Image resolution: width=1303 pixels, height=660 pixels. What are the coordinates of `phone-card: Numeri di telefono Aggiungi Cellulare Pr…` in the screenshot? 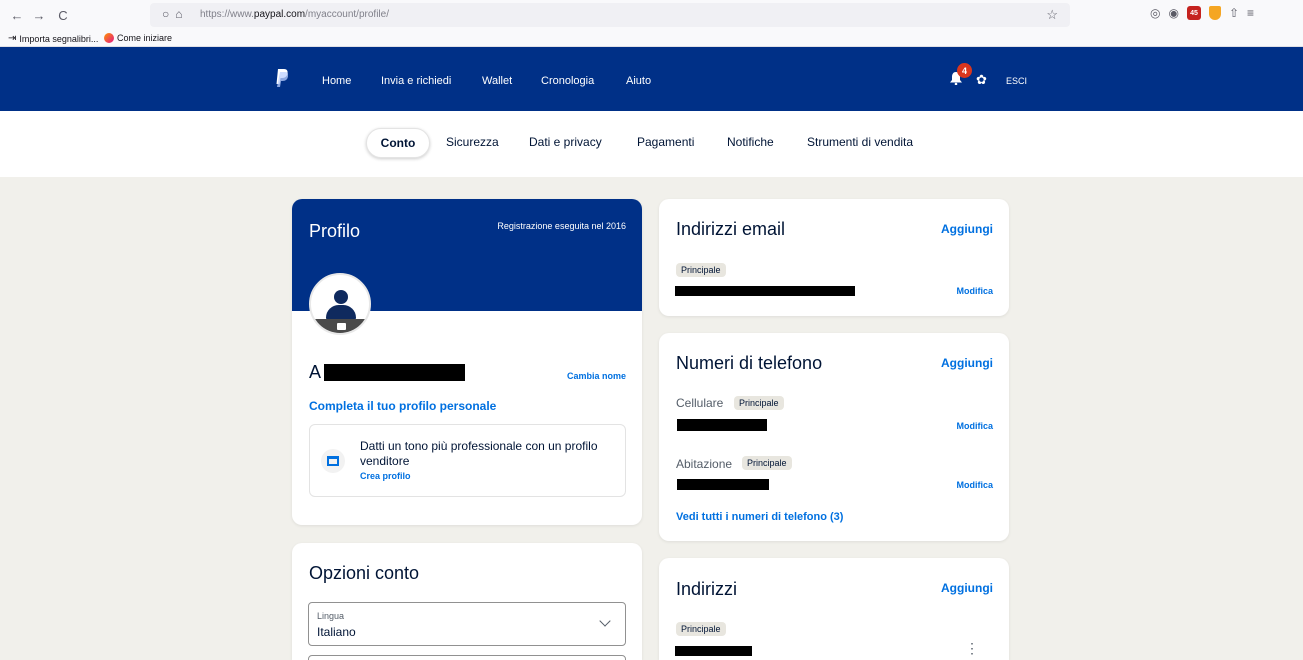 It's located at (834, 437).